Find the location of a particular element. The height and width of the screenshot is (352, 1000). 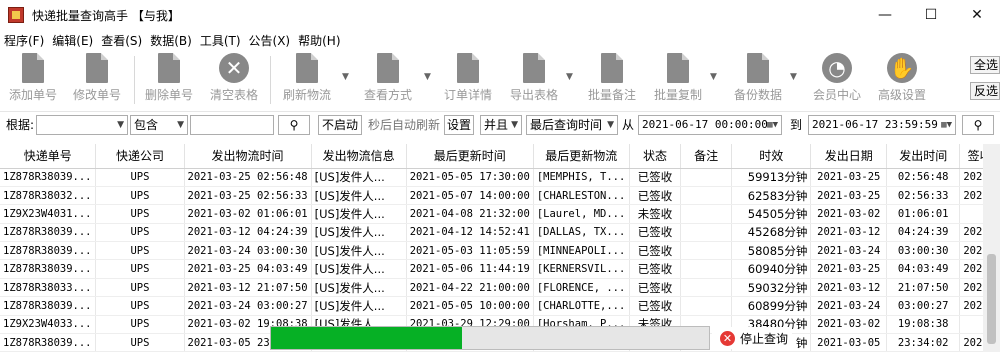

column-header: 发出物流信息 is located at coordinates (359, 156).